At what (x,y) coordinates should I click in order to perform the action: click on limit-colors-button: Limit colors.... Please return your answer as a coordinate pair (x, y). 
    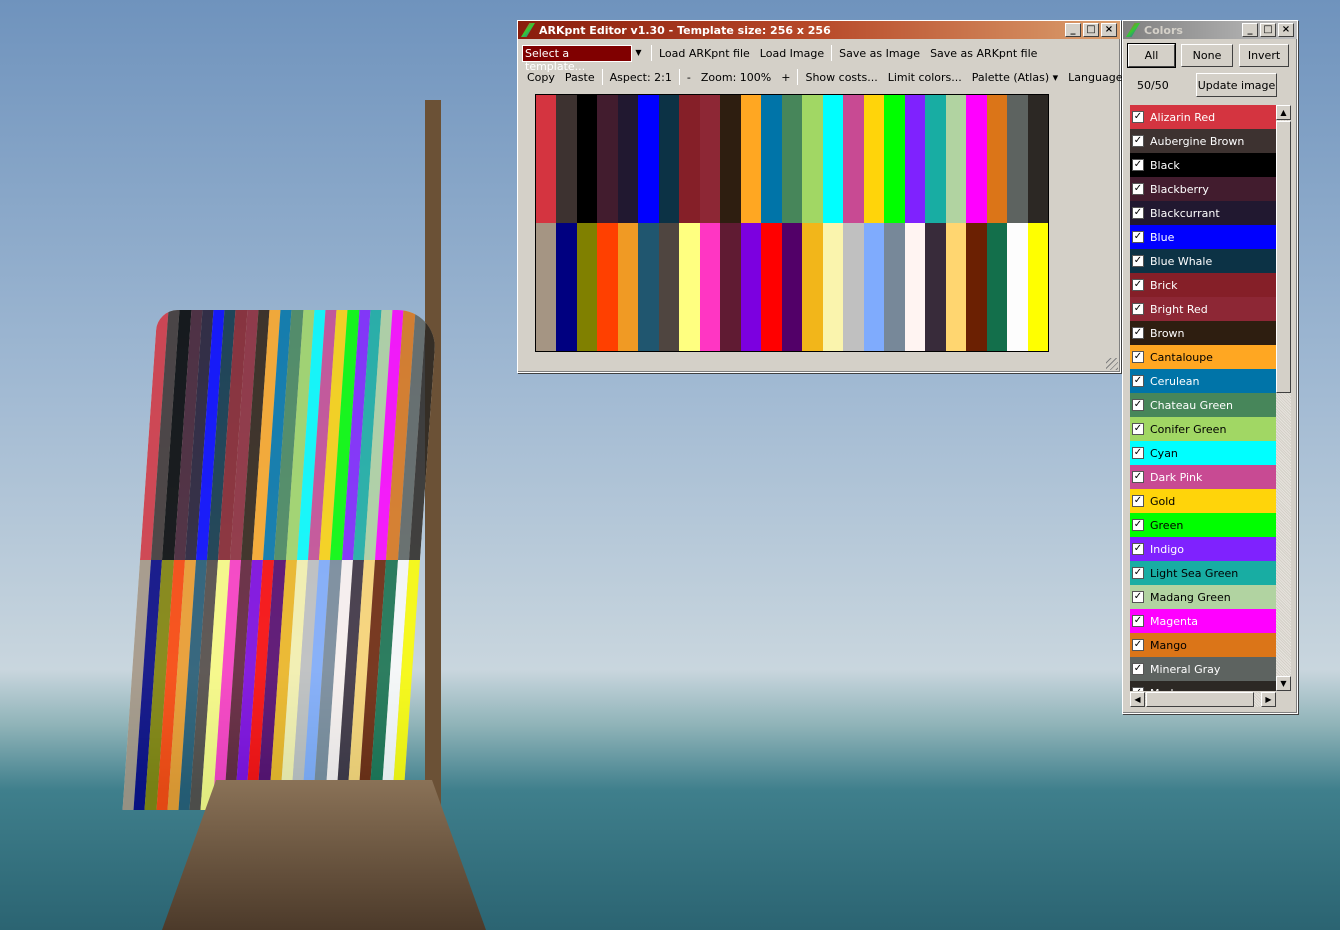
    Looking at the image, I should click on (925, 77).